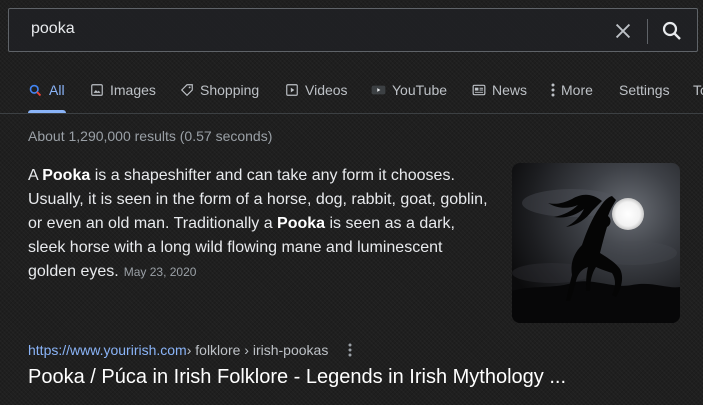 This screenshot has height=405, width=703. What do you see at coordinates (35, 175) in the screenshot?
I see `snippet-part: A` at bounding box center [35, 175].